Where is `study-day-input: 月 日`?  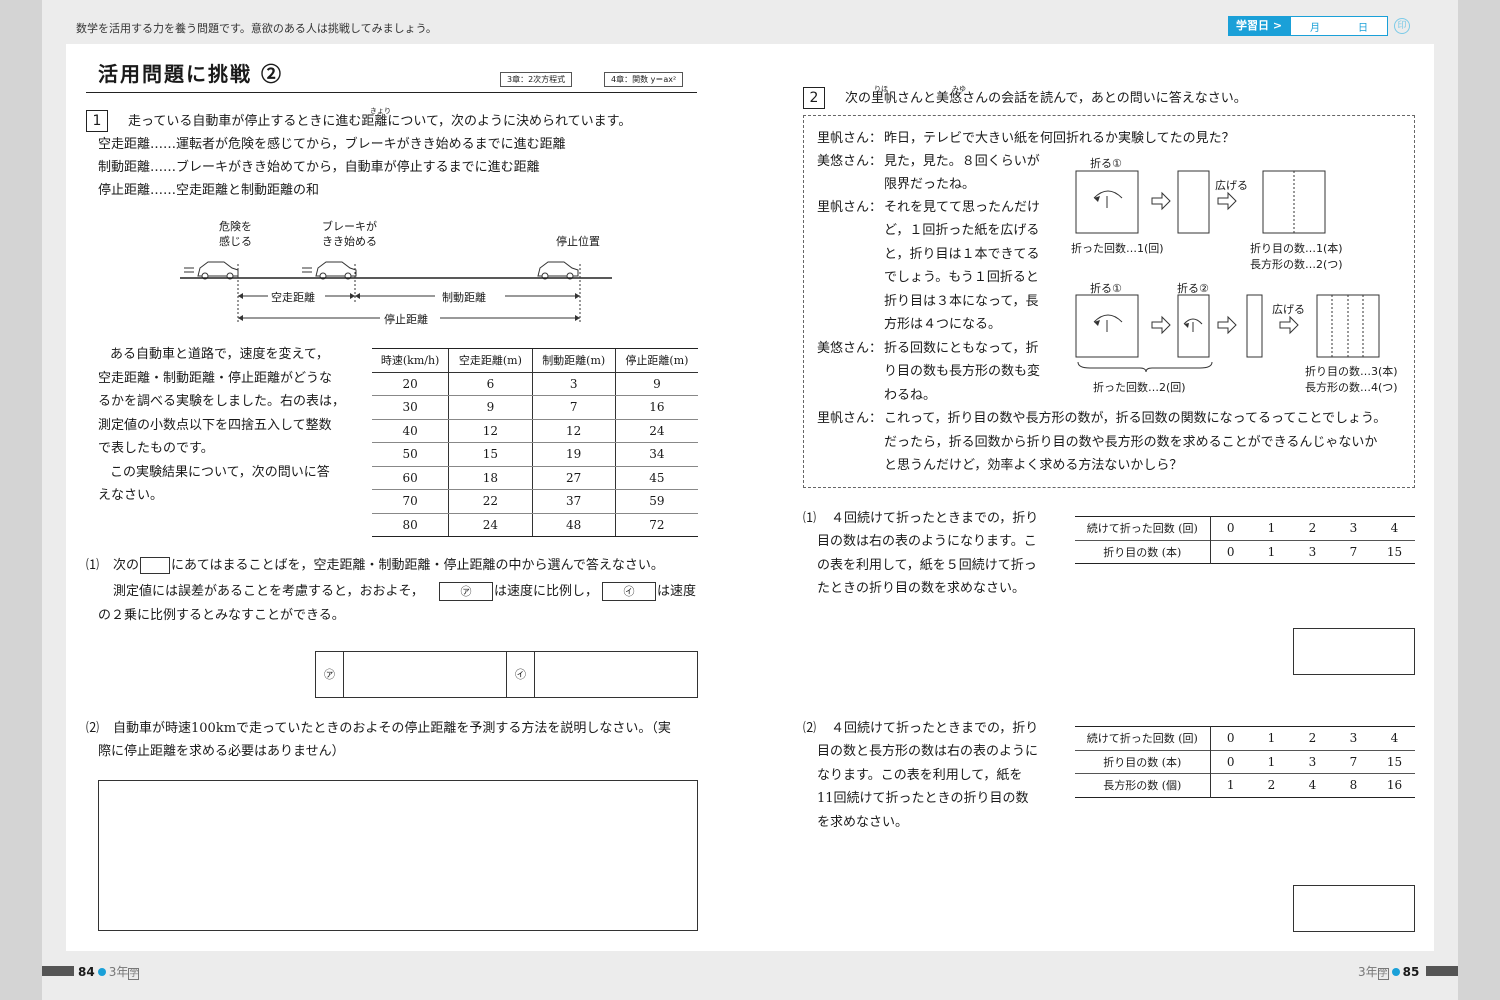 study-day-input: 月 日 is located at coordinates (1339, 26).